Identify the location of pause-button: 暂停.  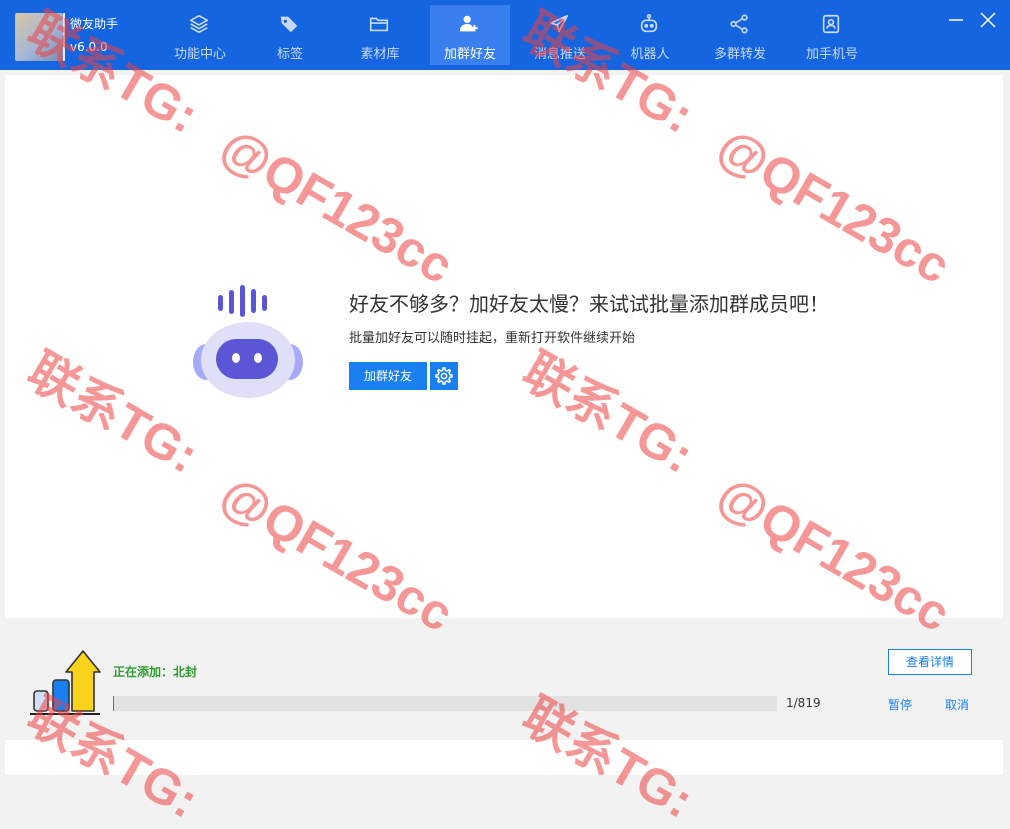
(900, 704).